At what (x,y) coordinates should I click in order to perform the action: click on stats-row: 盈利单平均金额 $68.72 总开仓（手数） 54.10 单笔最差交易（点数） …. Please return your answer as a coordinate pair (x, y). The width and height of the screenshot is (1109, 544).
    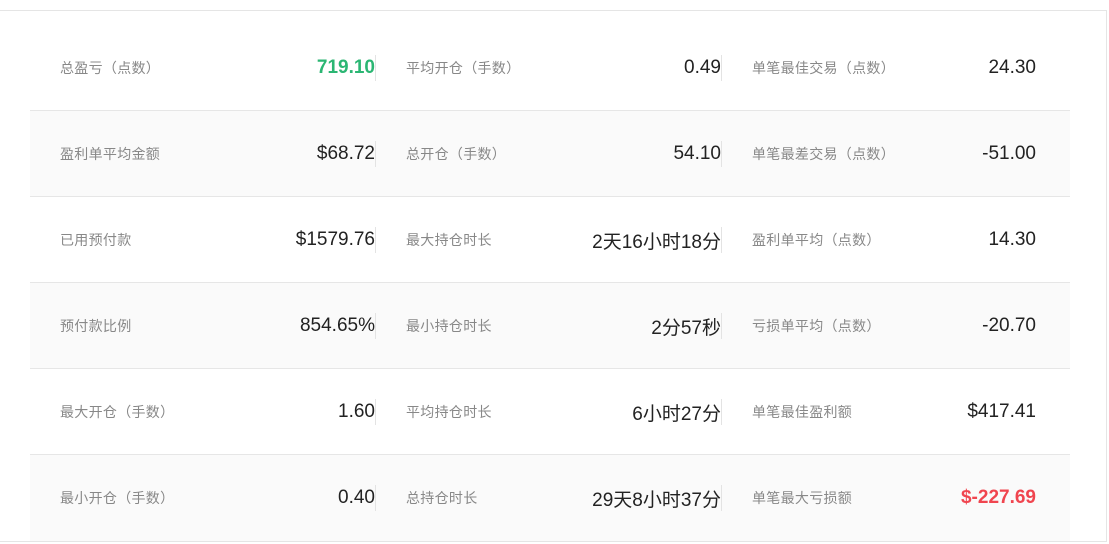
    Looking at the image, I should click on (550, 154).